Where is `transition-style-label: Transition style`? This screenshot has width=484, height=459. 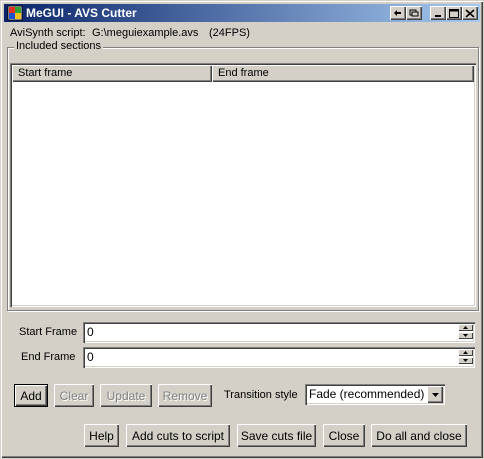 transition-style-label: Transition style is located at coordinates (261, 395).